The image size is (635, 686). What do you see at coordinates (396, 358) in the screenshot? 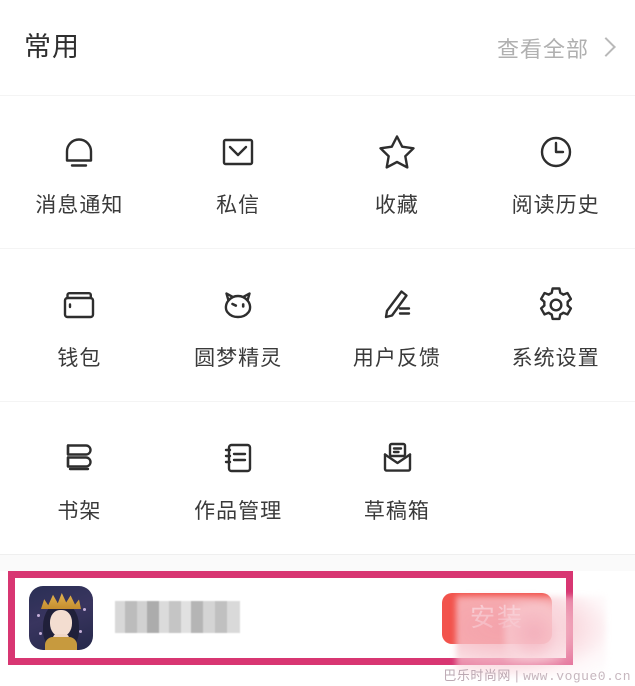
I see `grid-item-label: 用户反馈` at bounding box center [396, 358].